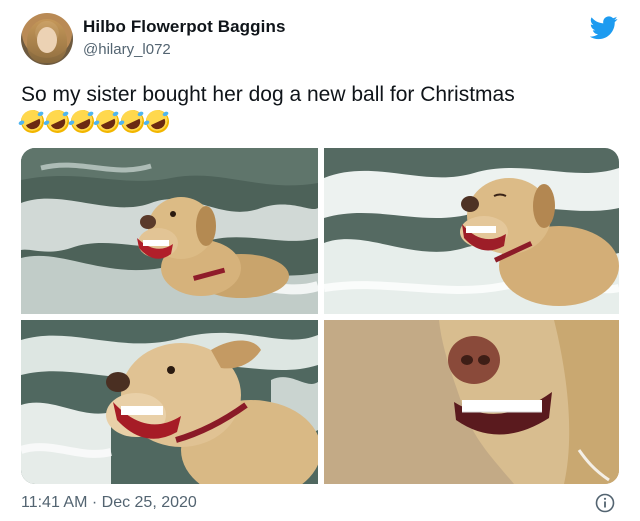 Image resolution: width=640 pixels, height=521 pixels. Describe the element at coordinates (169, 402) in the screenshot. I see `photo-dog-close-grin` at that location.